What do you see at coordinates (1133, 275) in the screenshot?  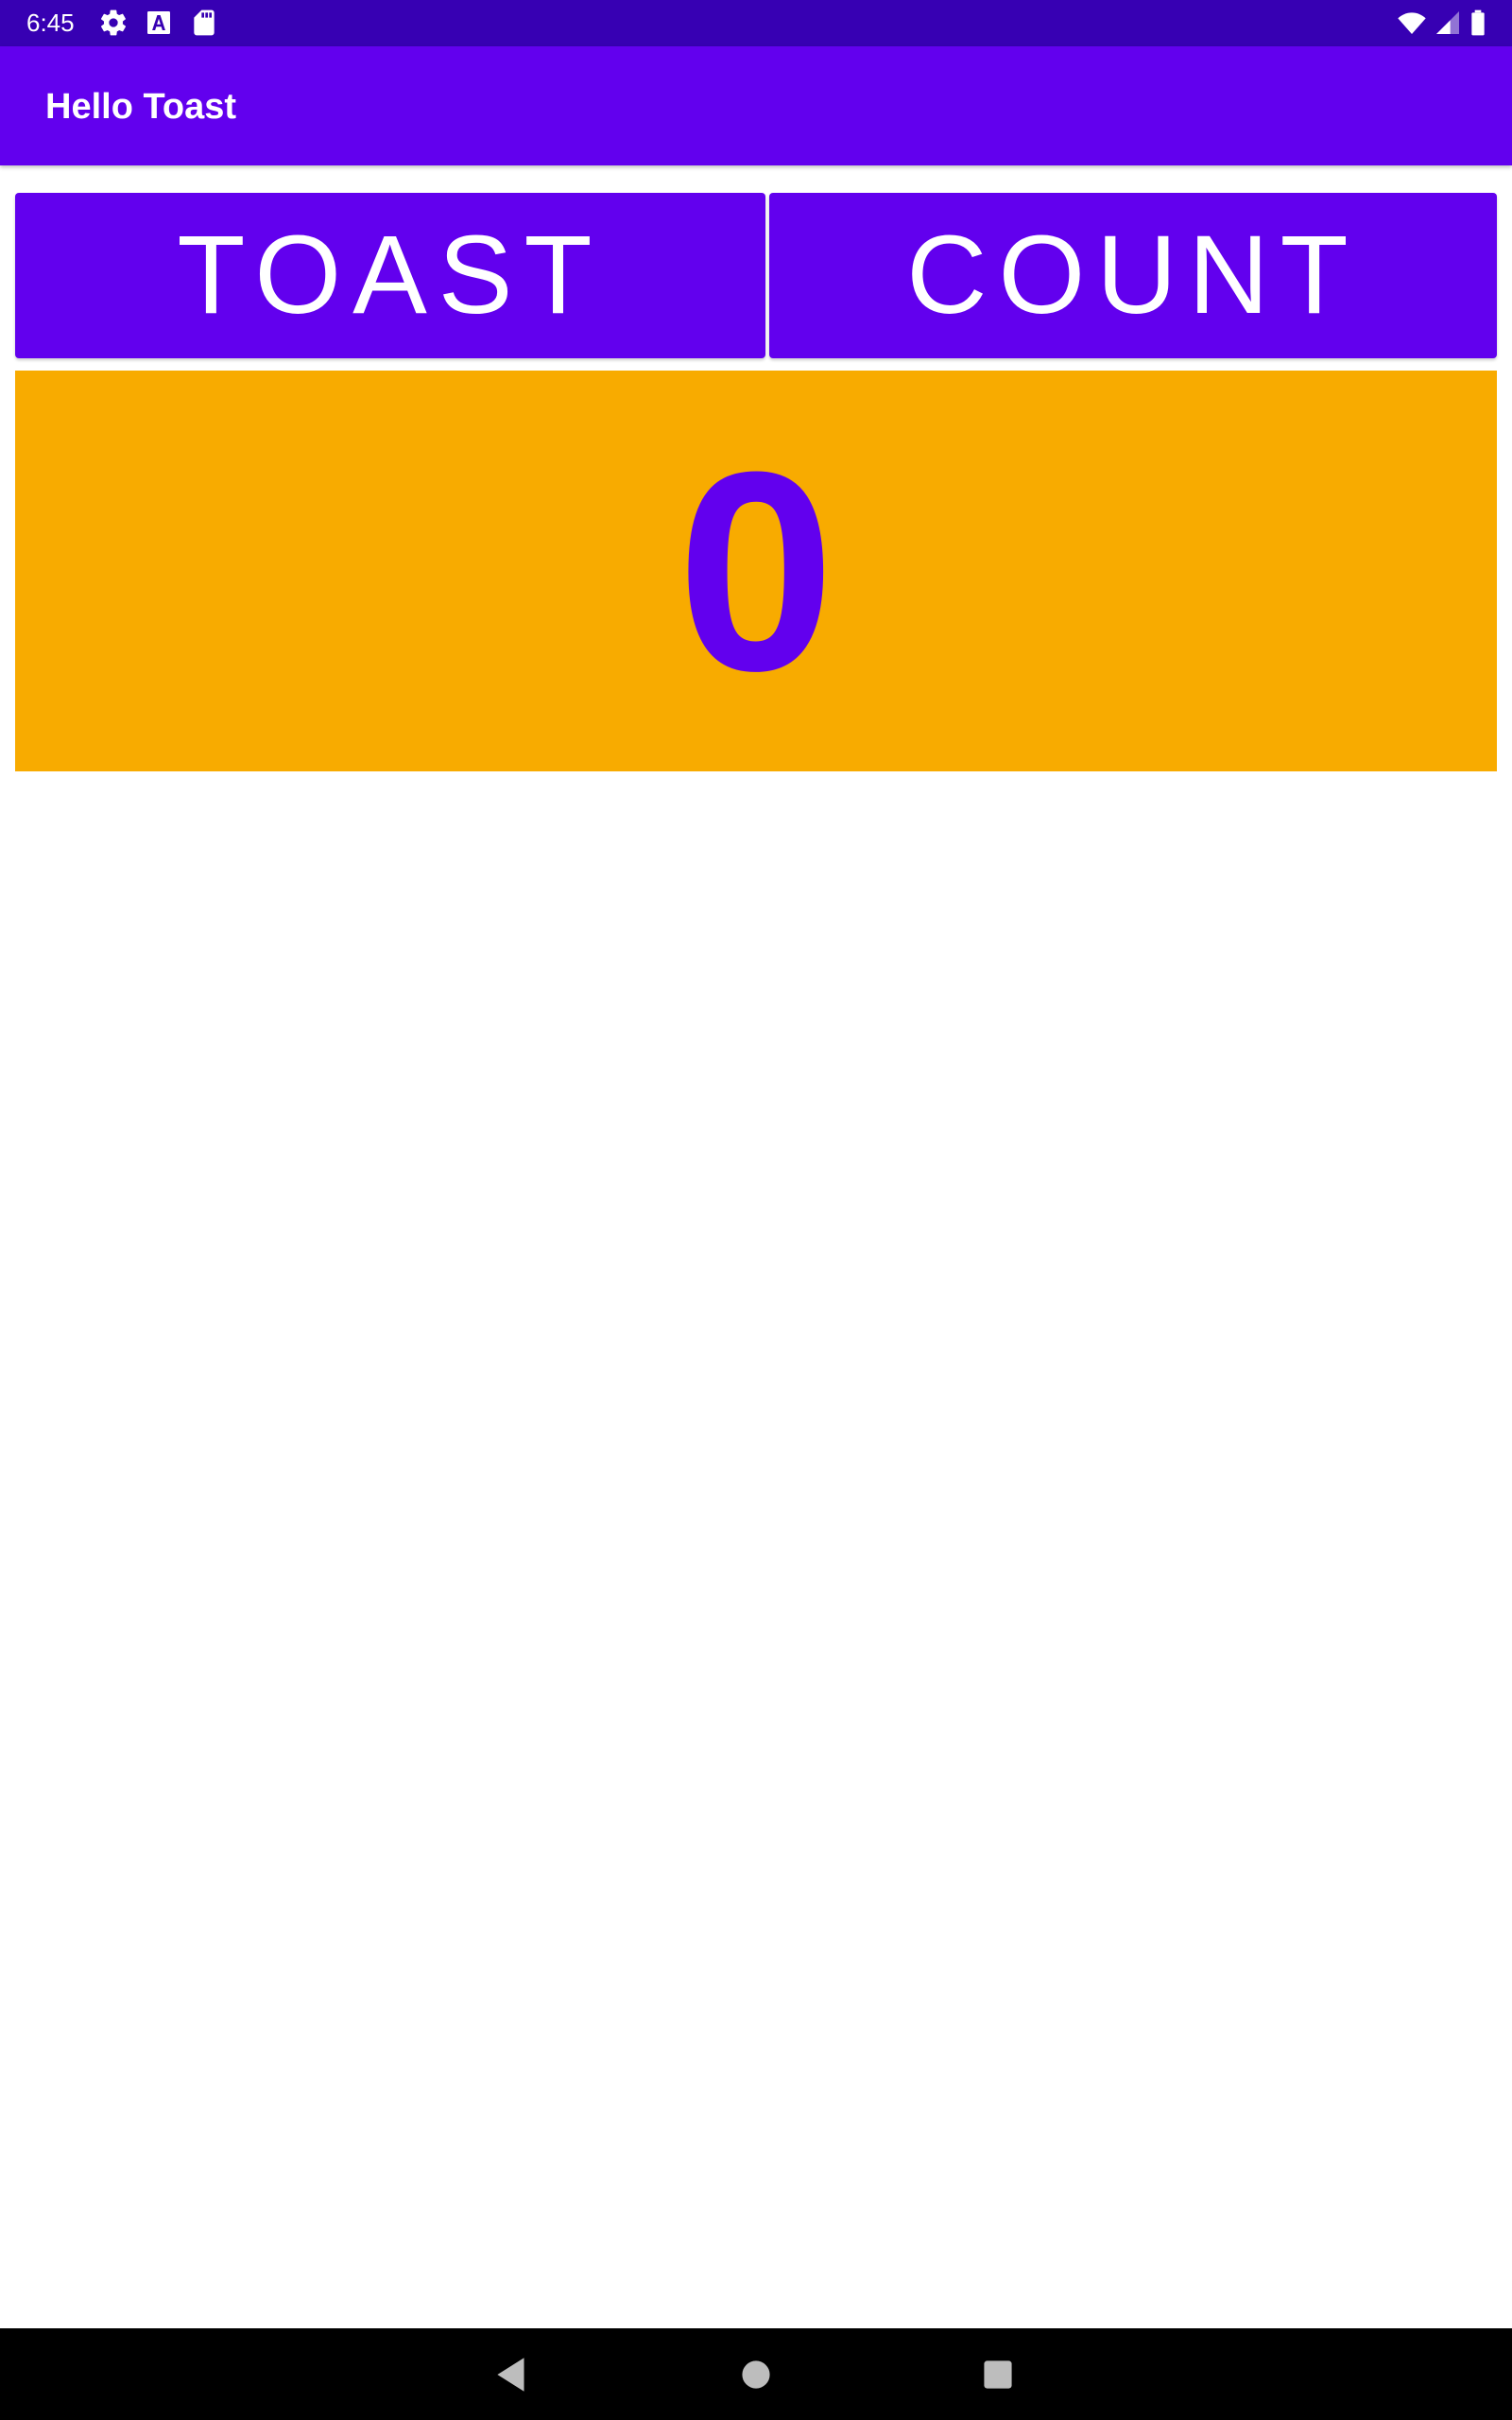 I see `count-button: COUNT` at bounding box center [1133, 275].